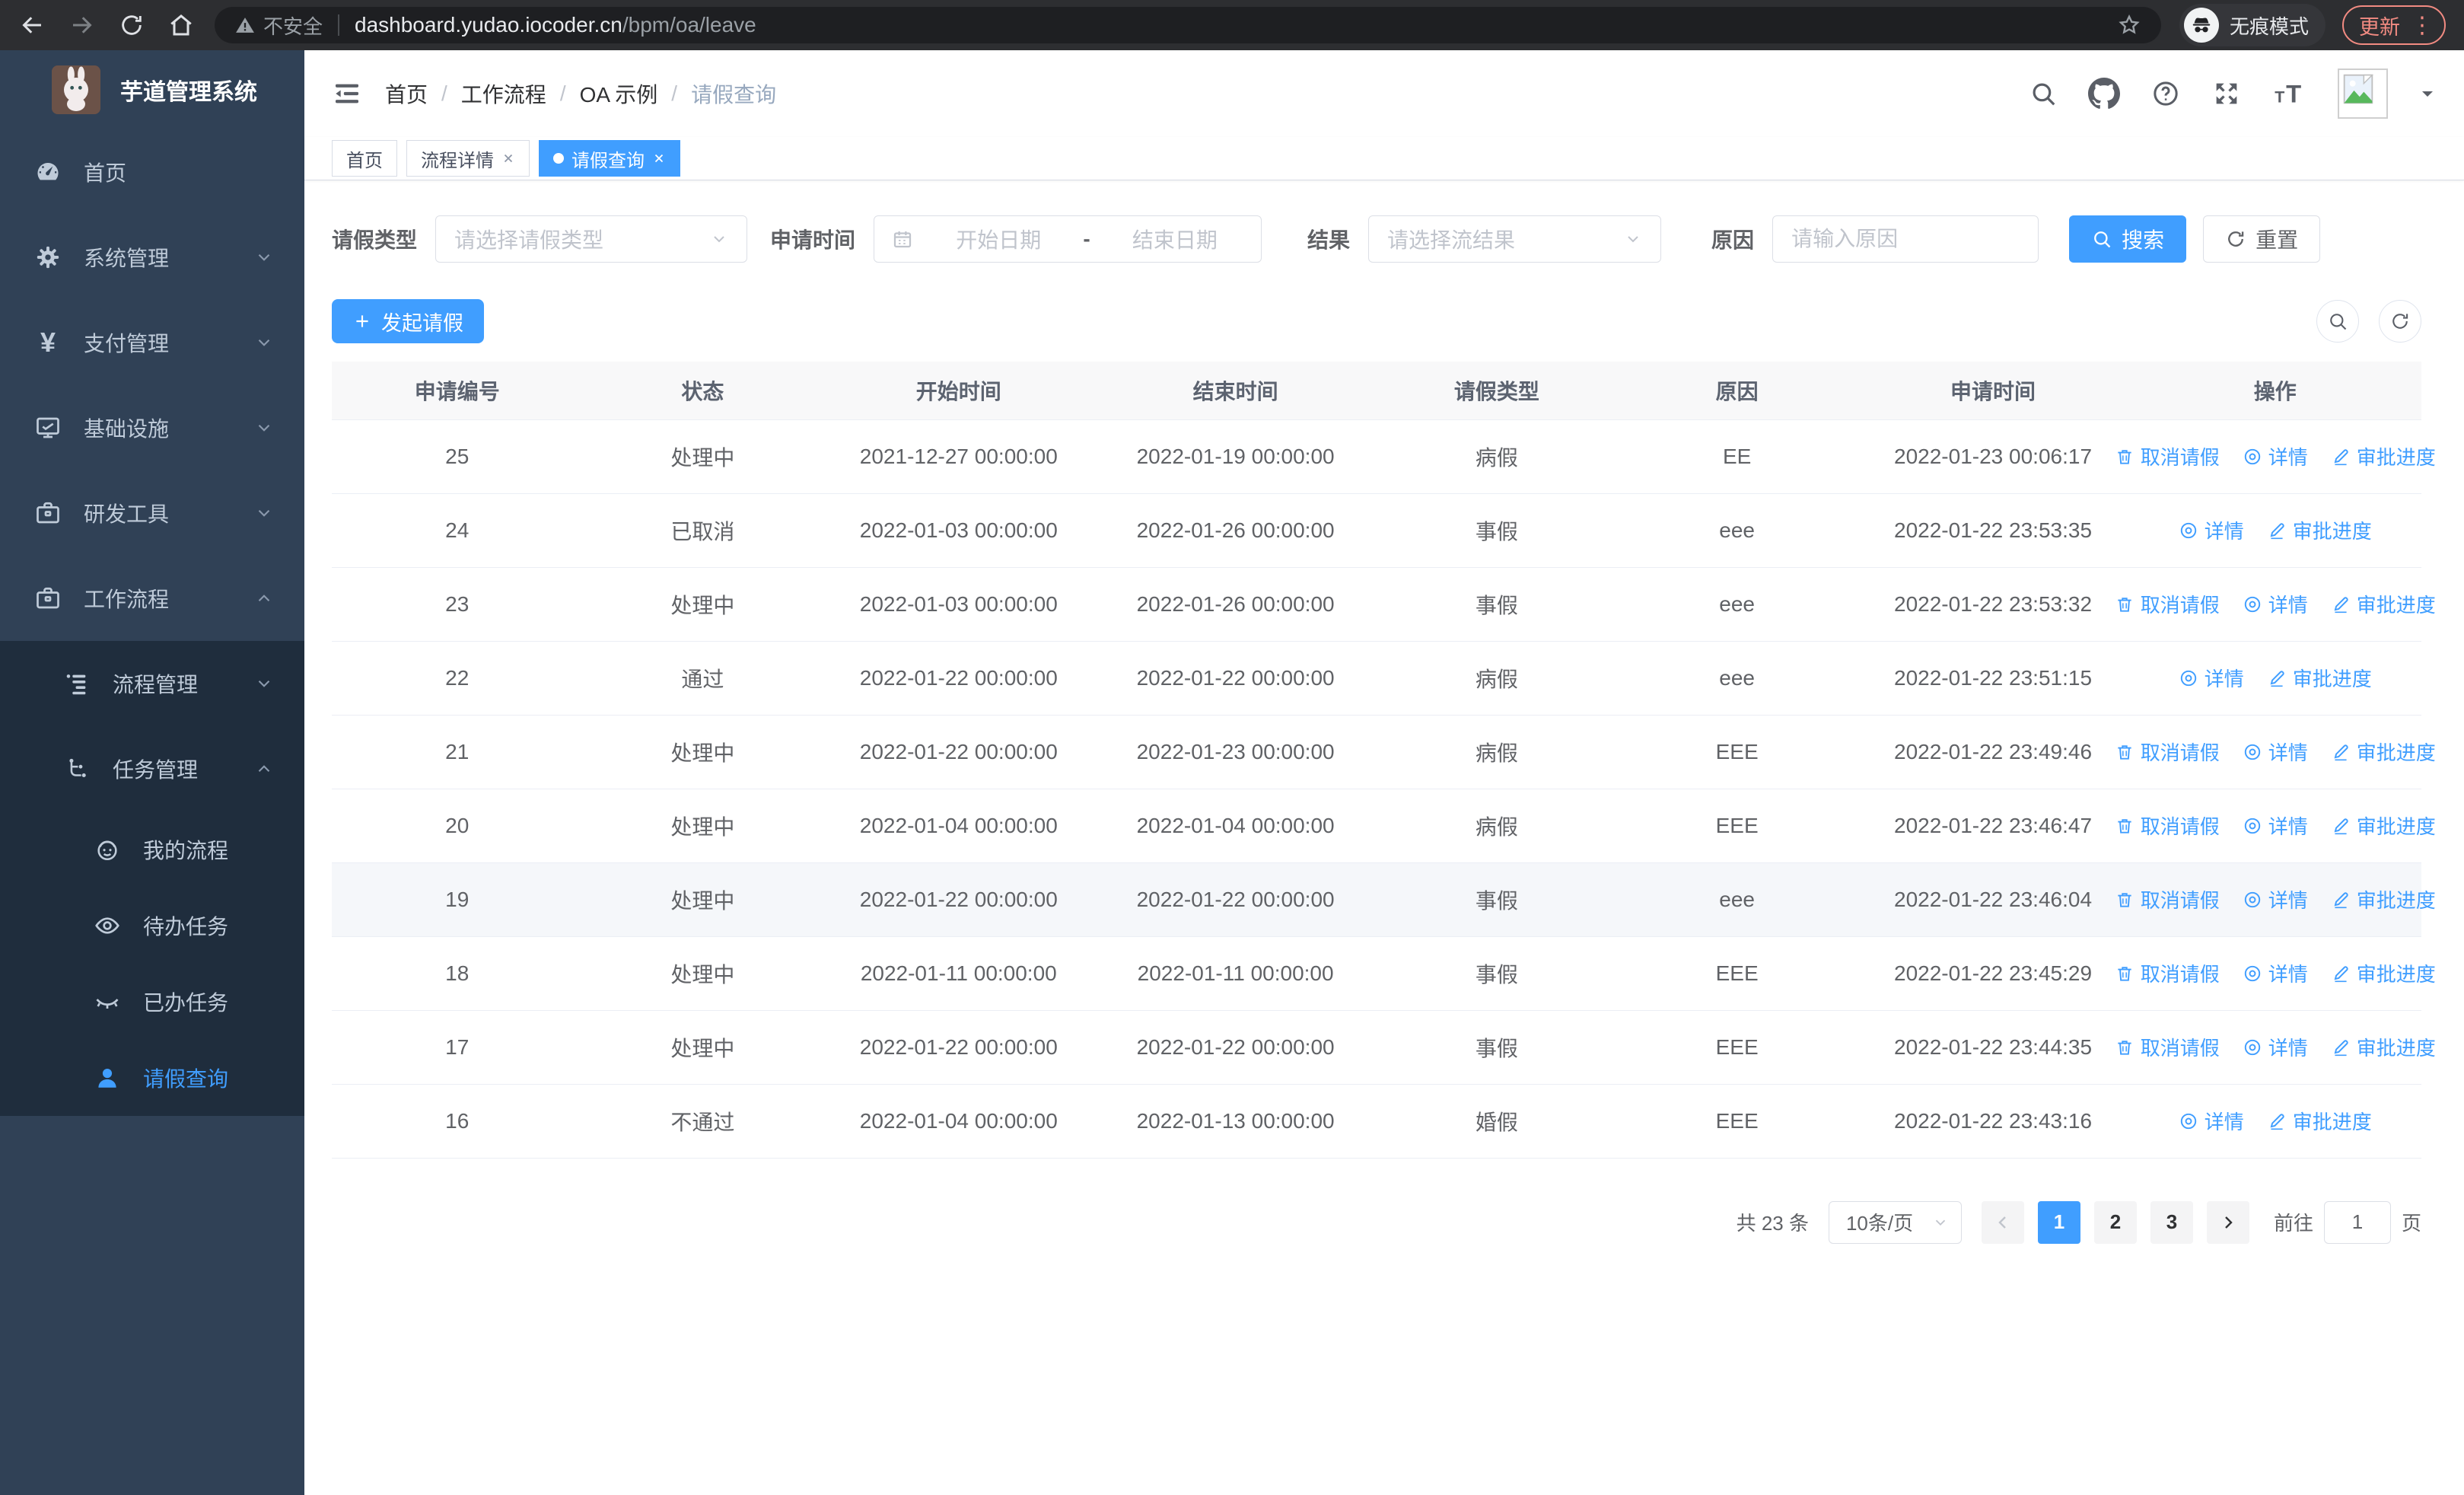 Image resolution: width=2464 pixels, height=1495 pixels. Describe the element at coordinates (132, 25) in the screenshot. I see `reload-icon` at that location.